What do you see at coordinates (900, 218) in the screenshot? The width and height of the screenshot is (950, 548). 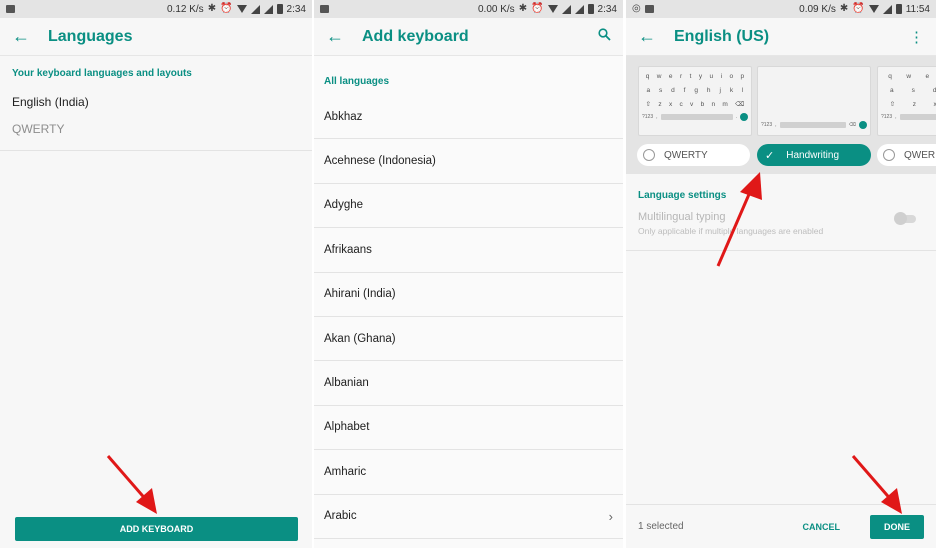 I see `toggle-knob` at bounding box center [900, 218].